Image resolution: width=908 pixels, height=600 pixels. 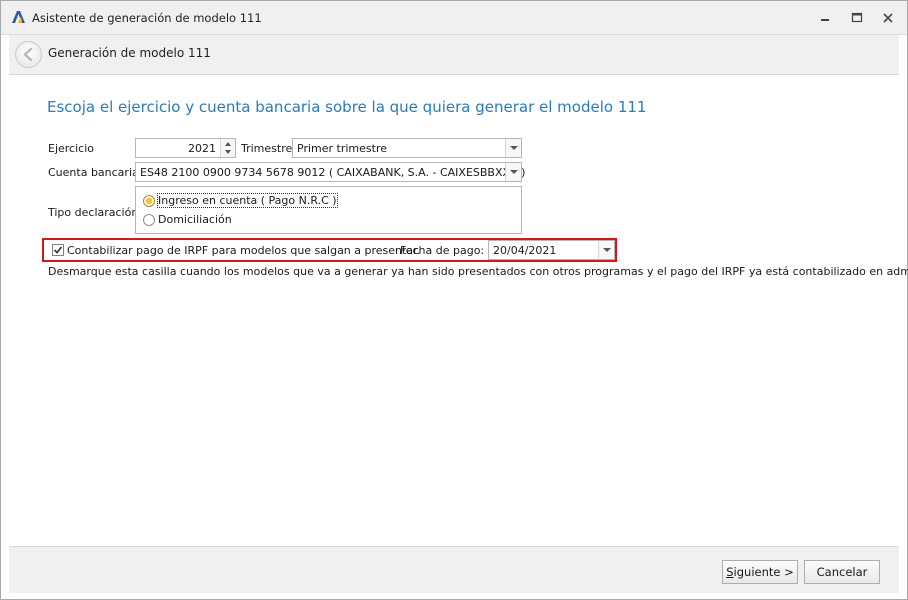 I want to click on next-button: Siguiente >, so click(x=760, y=572).